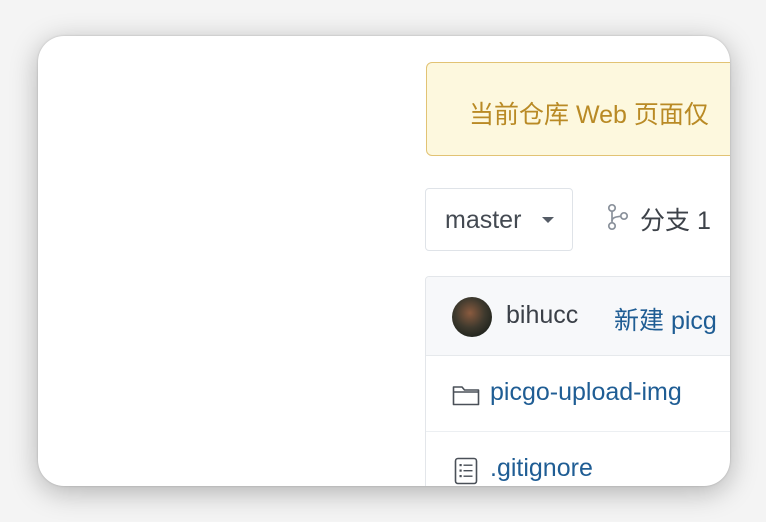 The width and height of the screenshot is (766, 522). I want to click on branch-select-dropdown: master, so click(499, 219).